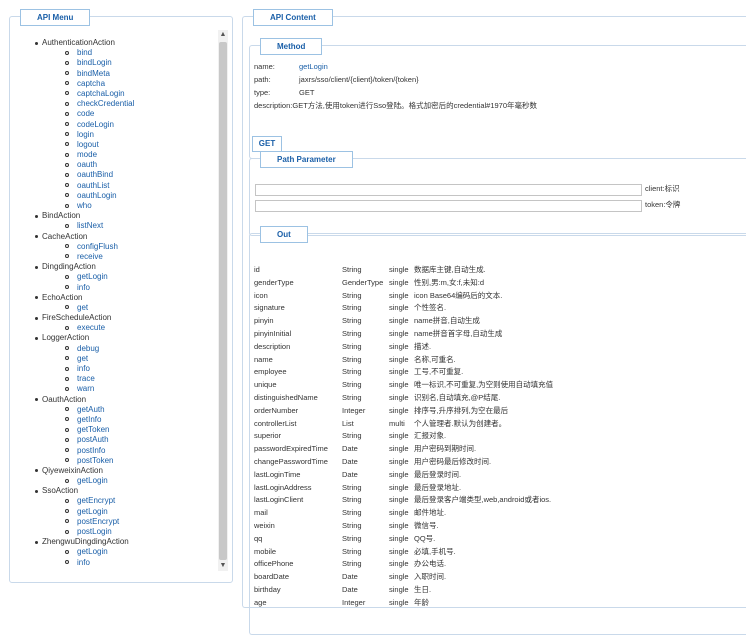  I want to click on field-name: weixin, so click(264, 525).